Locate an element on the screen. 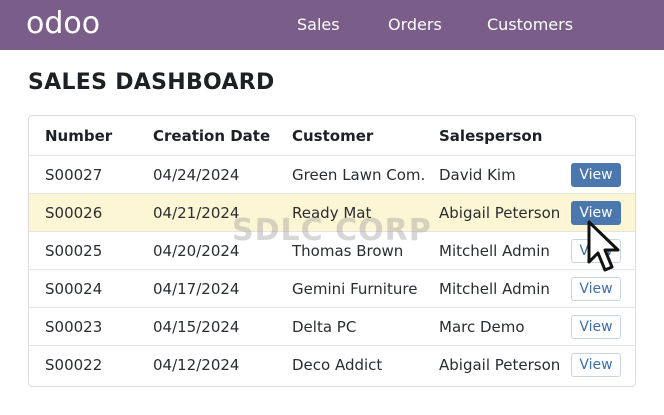  creation-date: 04/12/2024 is located at coordinates (196, 365).